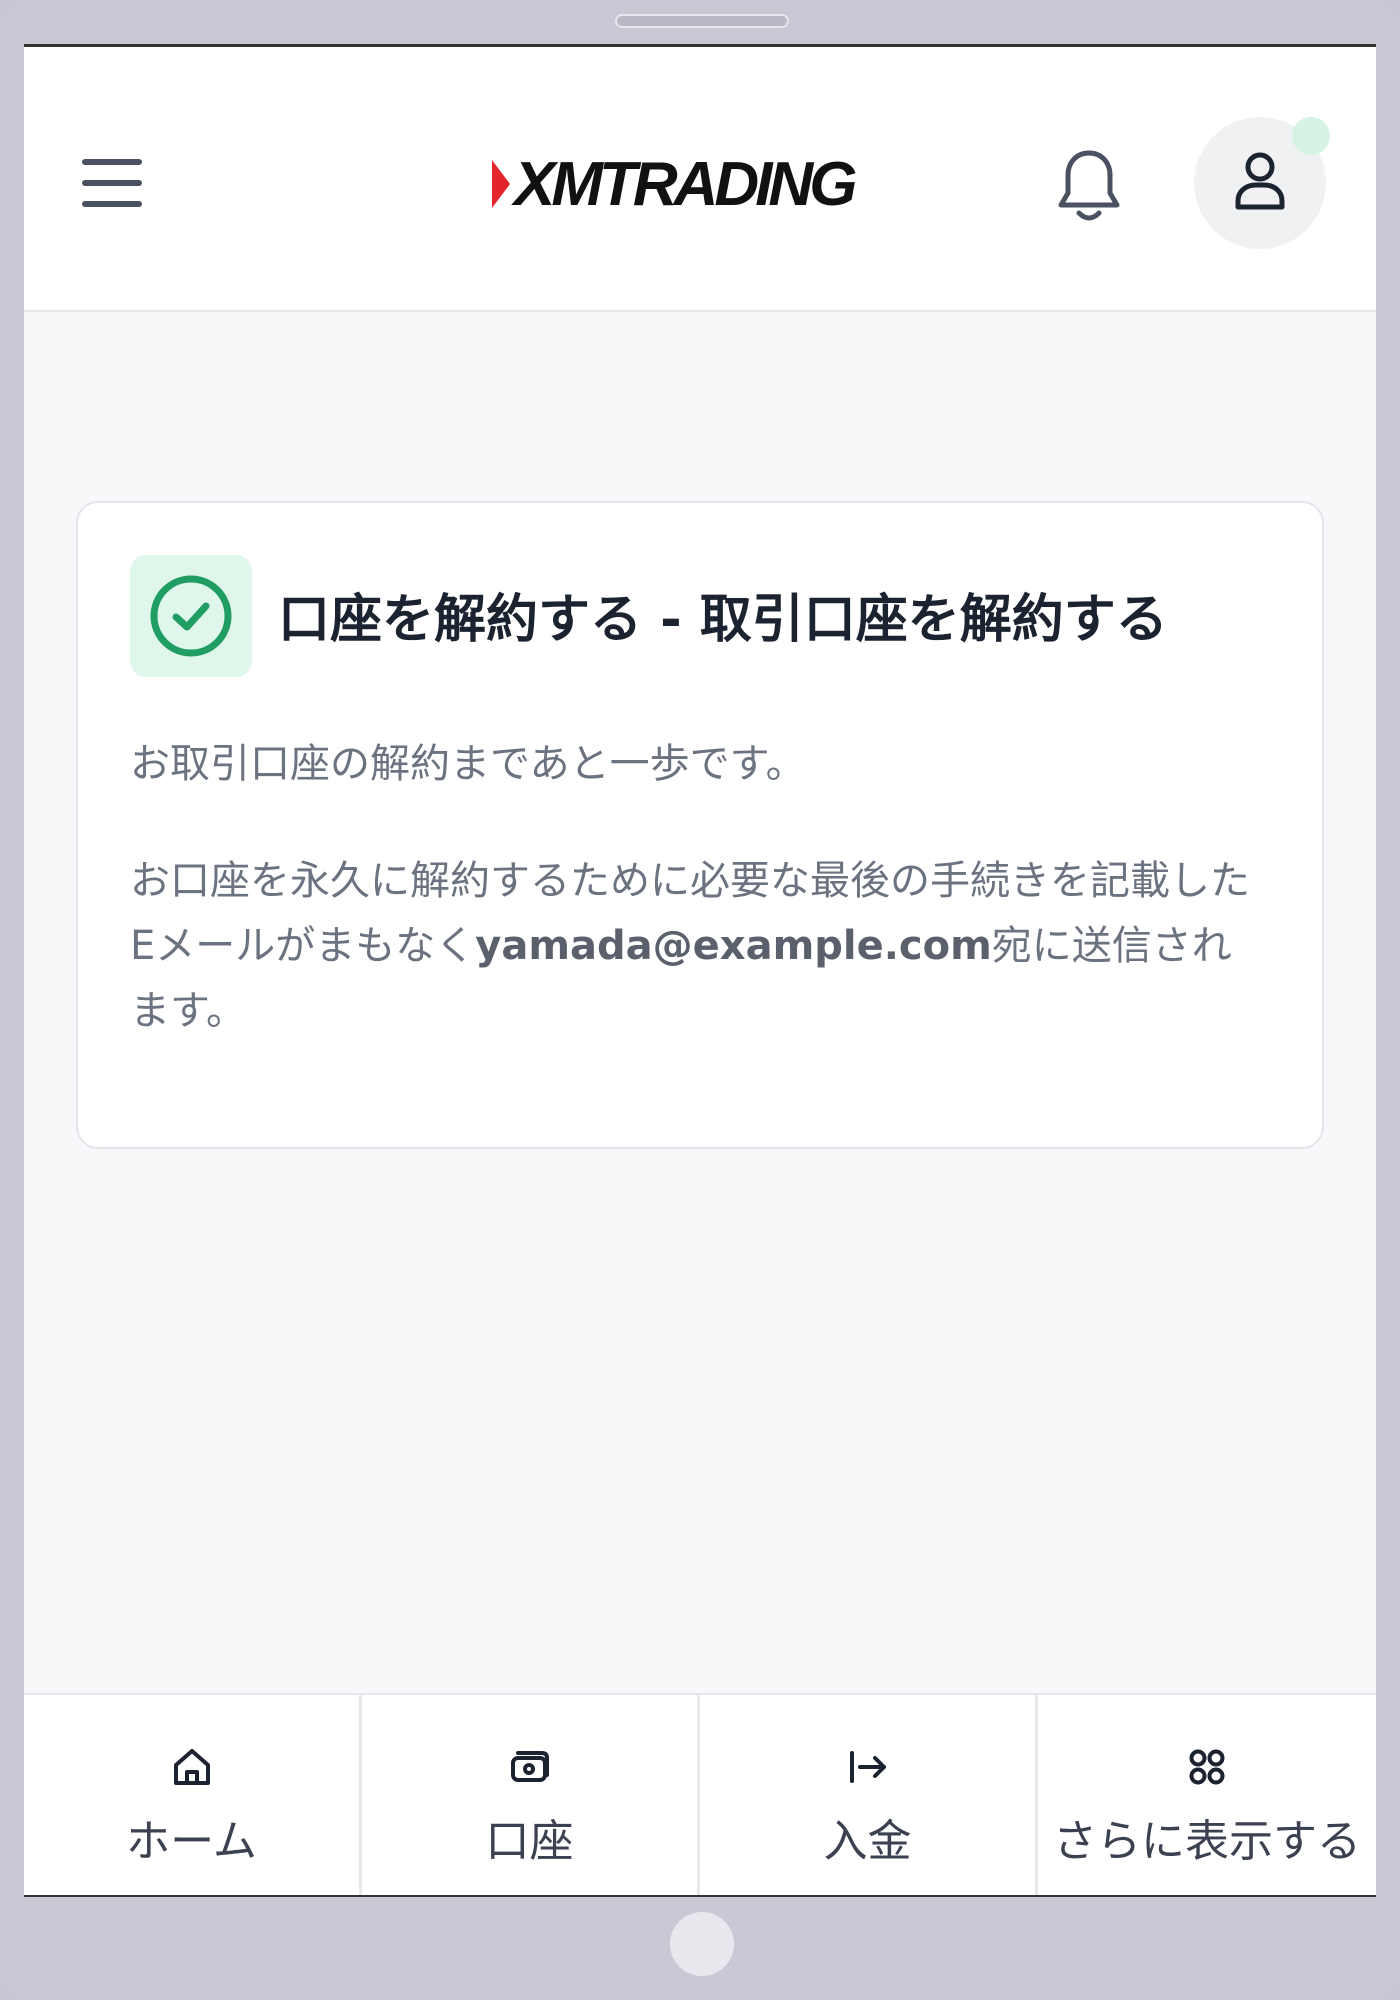 This screenshot has height=2000, width=1400. What do you see at coordinates (733, 946) in the screenshot?
I see `email-address: yamada@example.com` at bounding box center [733, 946].